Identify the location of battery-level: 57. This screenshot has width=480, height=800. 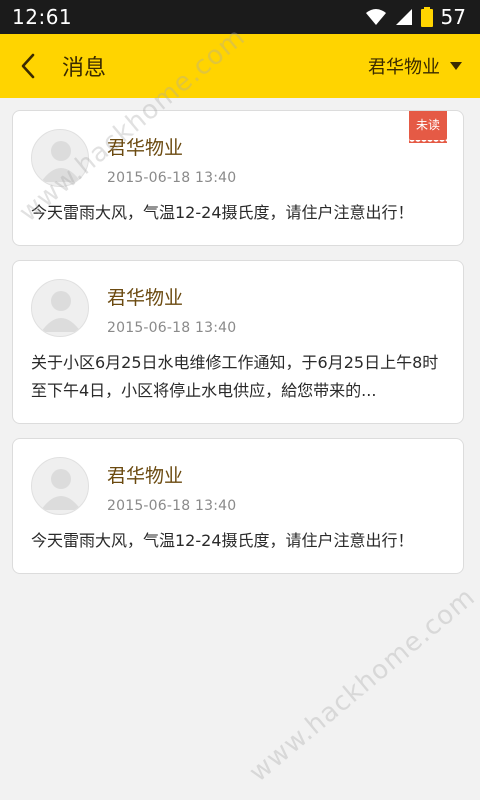
(453, 17).